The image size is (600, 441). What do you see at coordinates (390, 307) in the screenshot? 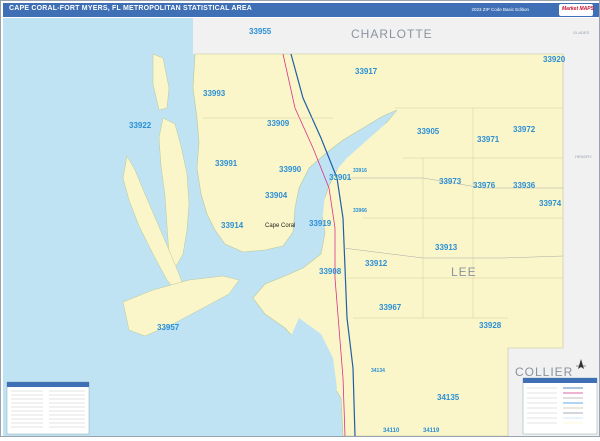
I see `zip-label: 33967` at bounding box center [390, 307].